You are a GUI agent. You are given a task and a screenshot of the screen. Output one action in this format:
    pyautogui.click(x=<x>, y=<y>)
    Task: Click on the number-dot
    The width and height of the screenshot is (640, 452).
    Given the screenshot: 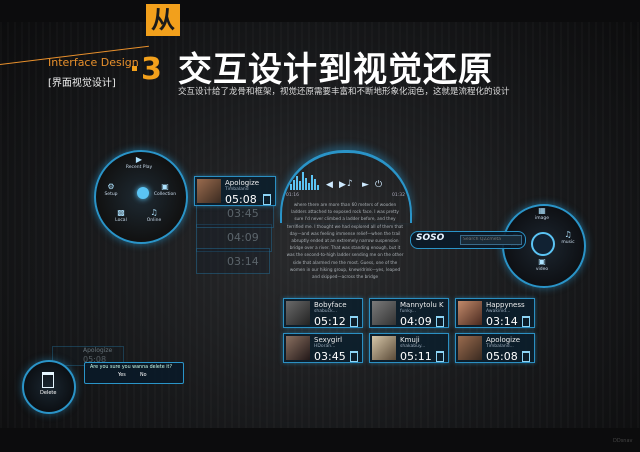 What is the action you would take?
    pyautogui.click(x=134, y=68)
    